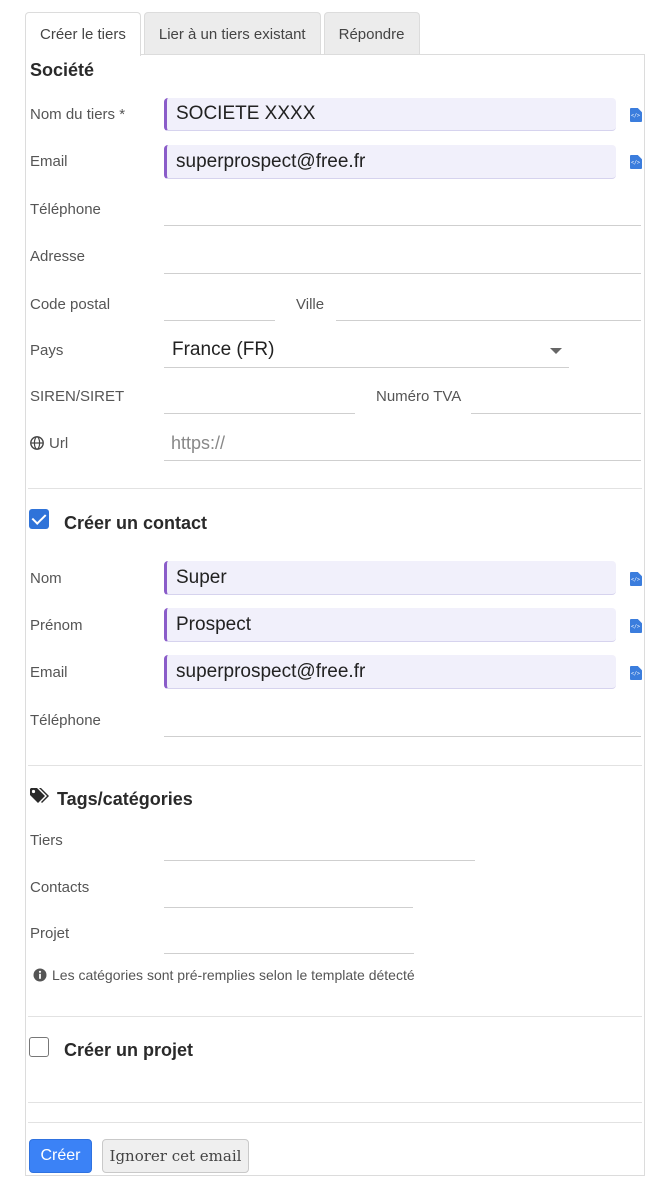  What do you see at coordinates (49, 161) in the screenshot?
I see `company-email-label: Email` at bounding box center [49, 161].